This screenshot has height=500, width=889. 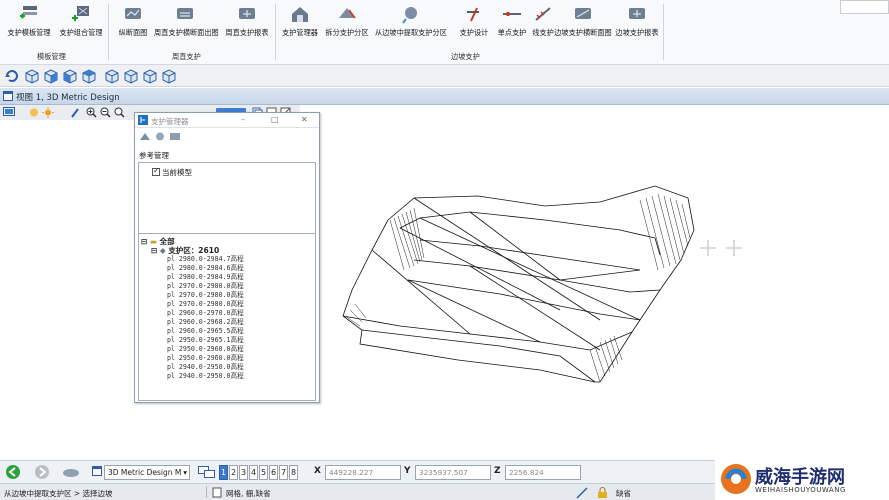 I want to click on x-coordinate-field: 449228.227, so click(x=363, y=472).